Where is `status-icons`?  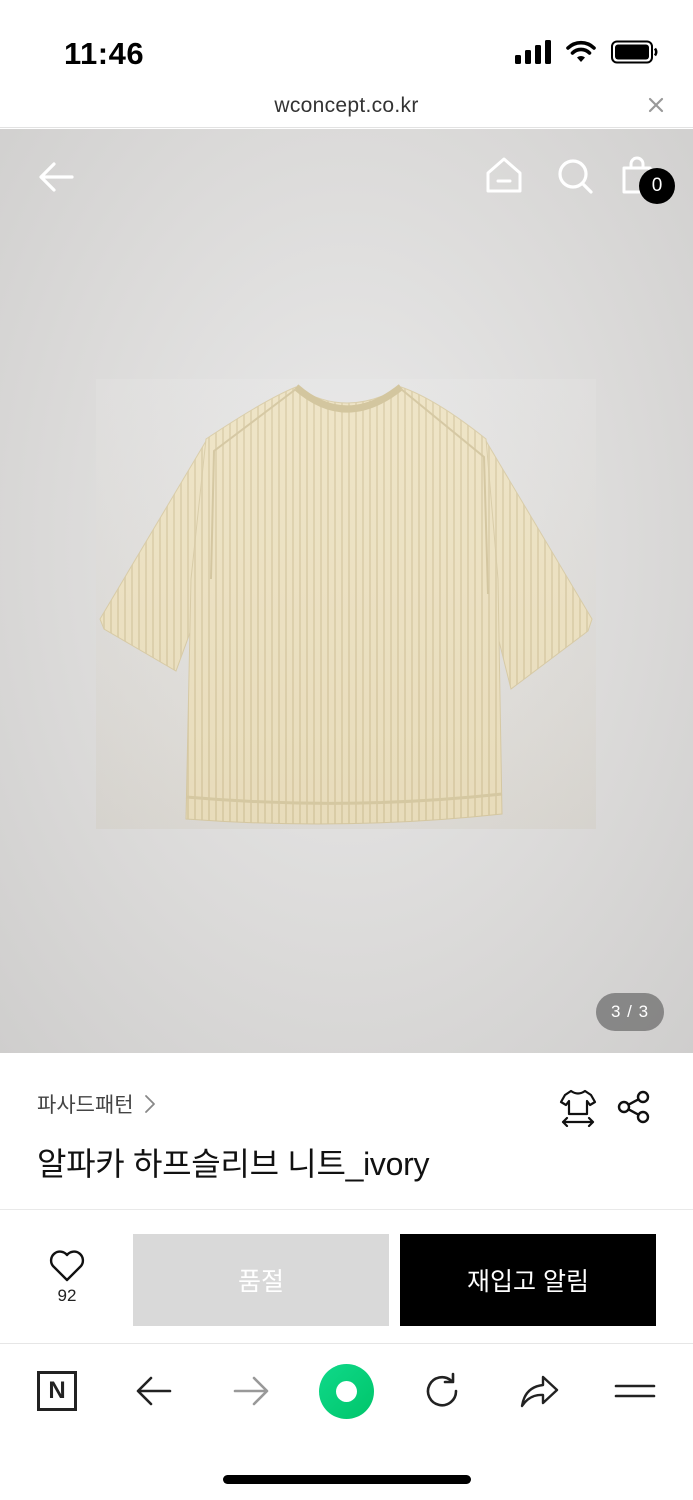 status-icons is located at coordinates (587, 52).